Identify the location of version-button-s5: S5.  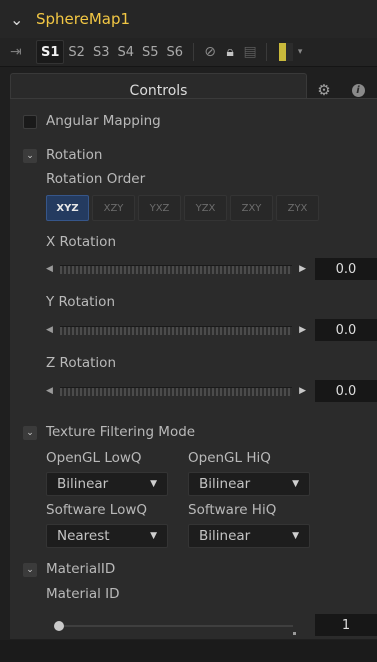
(150, 52).